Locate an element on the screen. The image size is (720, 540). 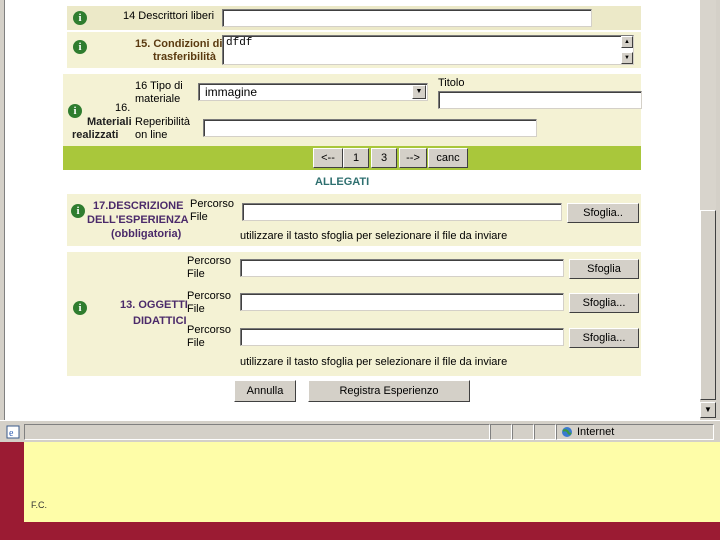
scrollbar-thumb is located at coordinates (708, 305).